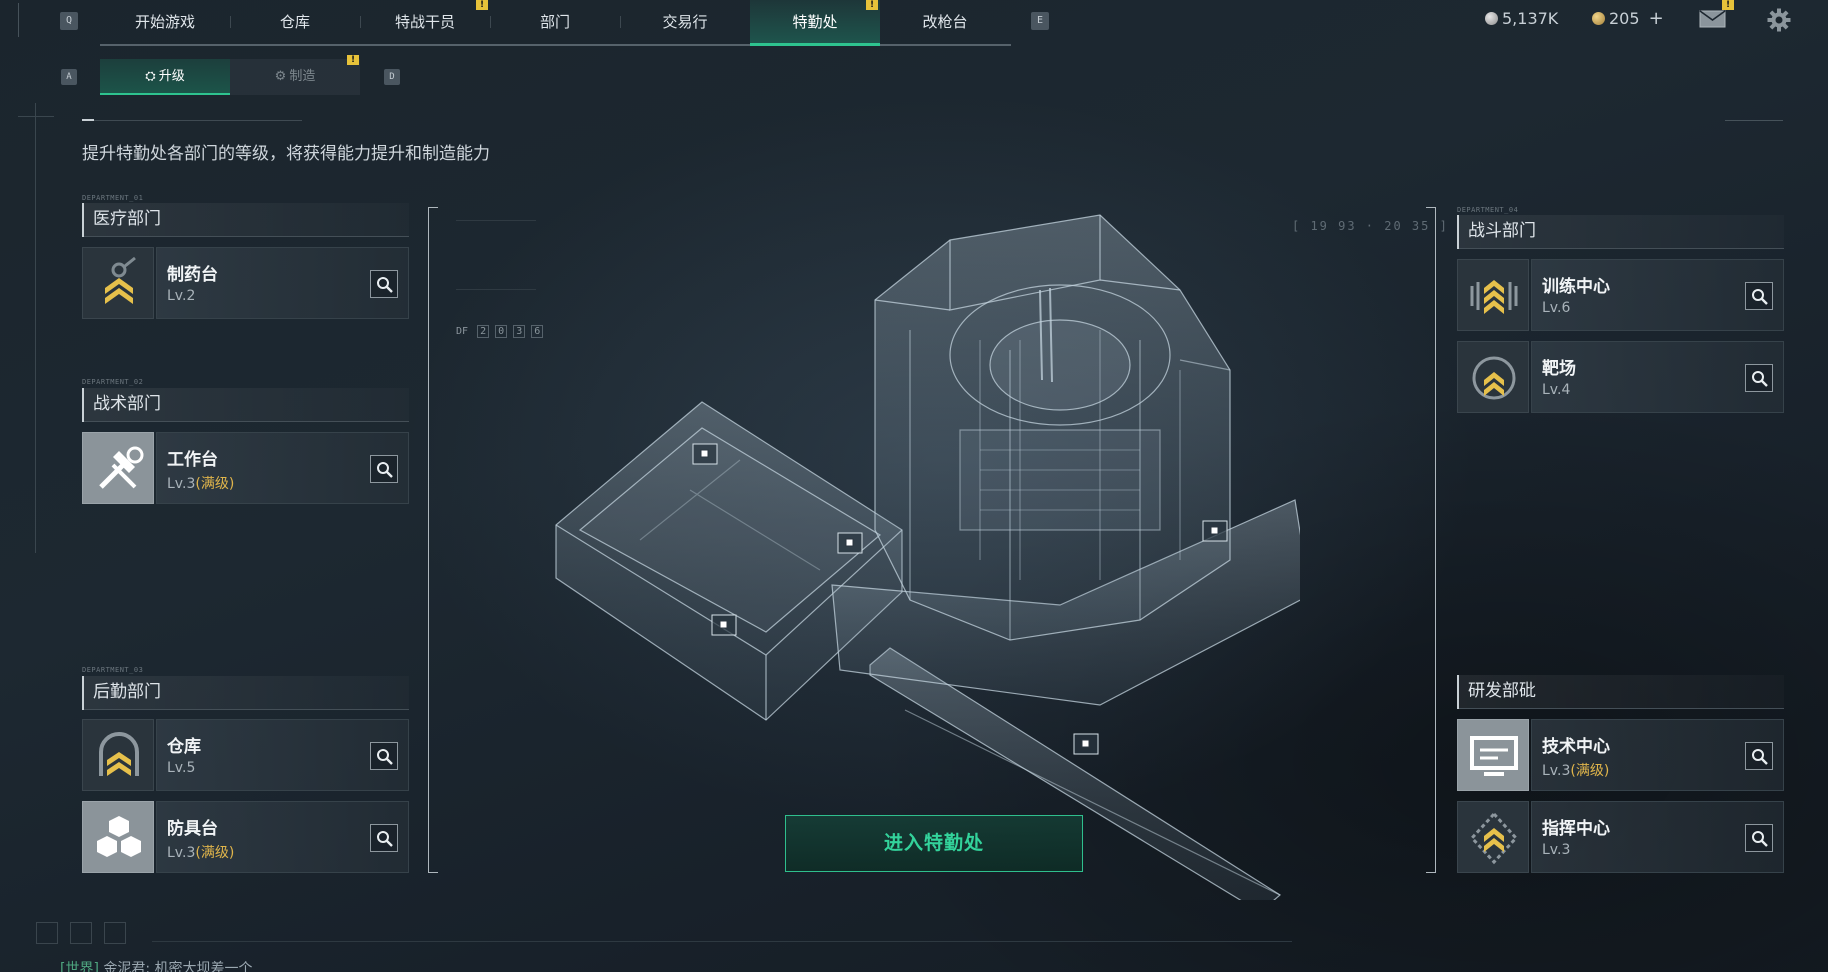  What do you see at coordinates (165, 22) in the screenshot?
I see `tab-start-game: 开始游戏` at bounding box center [165, 22].